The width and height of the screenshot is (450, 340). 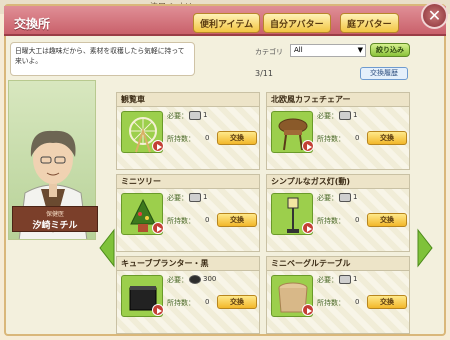 What do you see at coordinates (188, 213) in the screenshot?
I see `item-card: ミニツリー 必要： 1 所持数： 0 交換` at bounding box center [188, 213].